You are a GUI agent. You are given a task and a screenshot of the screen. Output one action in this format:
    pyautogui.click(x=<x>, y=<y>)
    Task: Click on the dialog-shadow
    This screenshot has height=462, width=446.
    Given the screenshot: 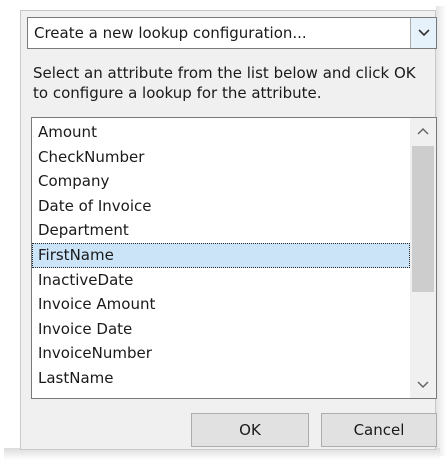 What is the action you would take?
    pyautogui.click(x=441, y=231)
    